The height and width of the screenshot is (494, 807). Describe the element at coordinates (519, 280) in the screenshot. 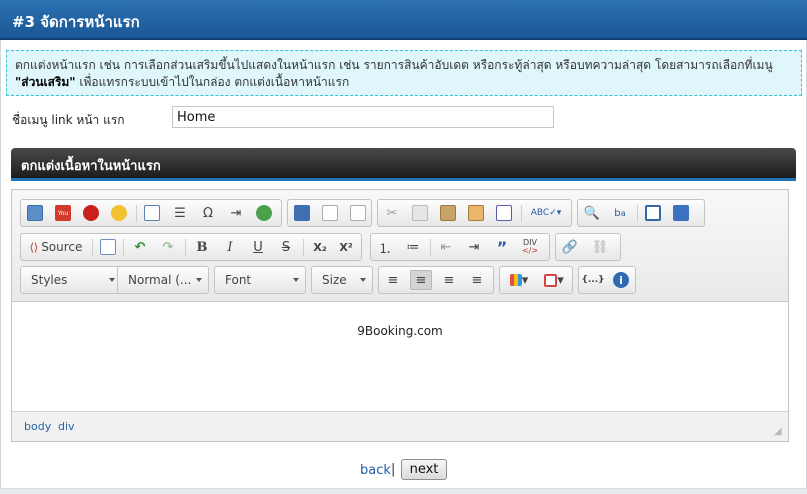

I see `text-color-icon: ▾` at that location.